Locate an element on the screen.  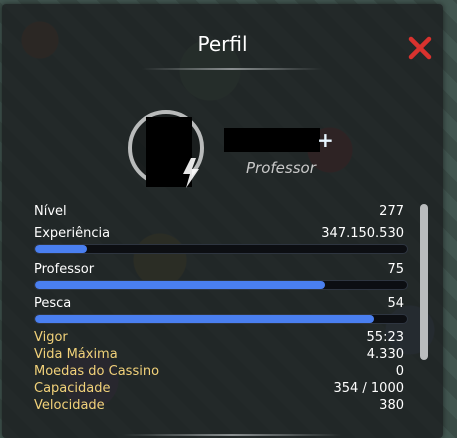
stat-label: Capacidade is located at coordinates (72, 388).